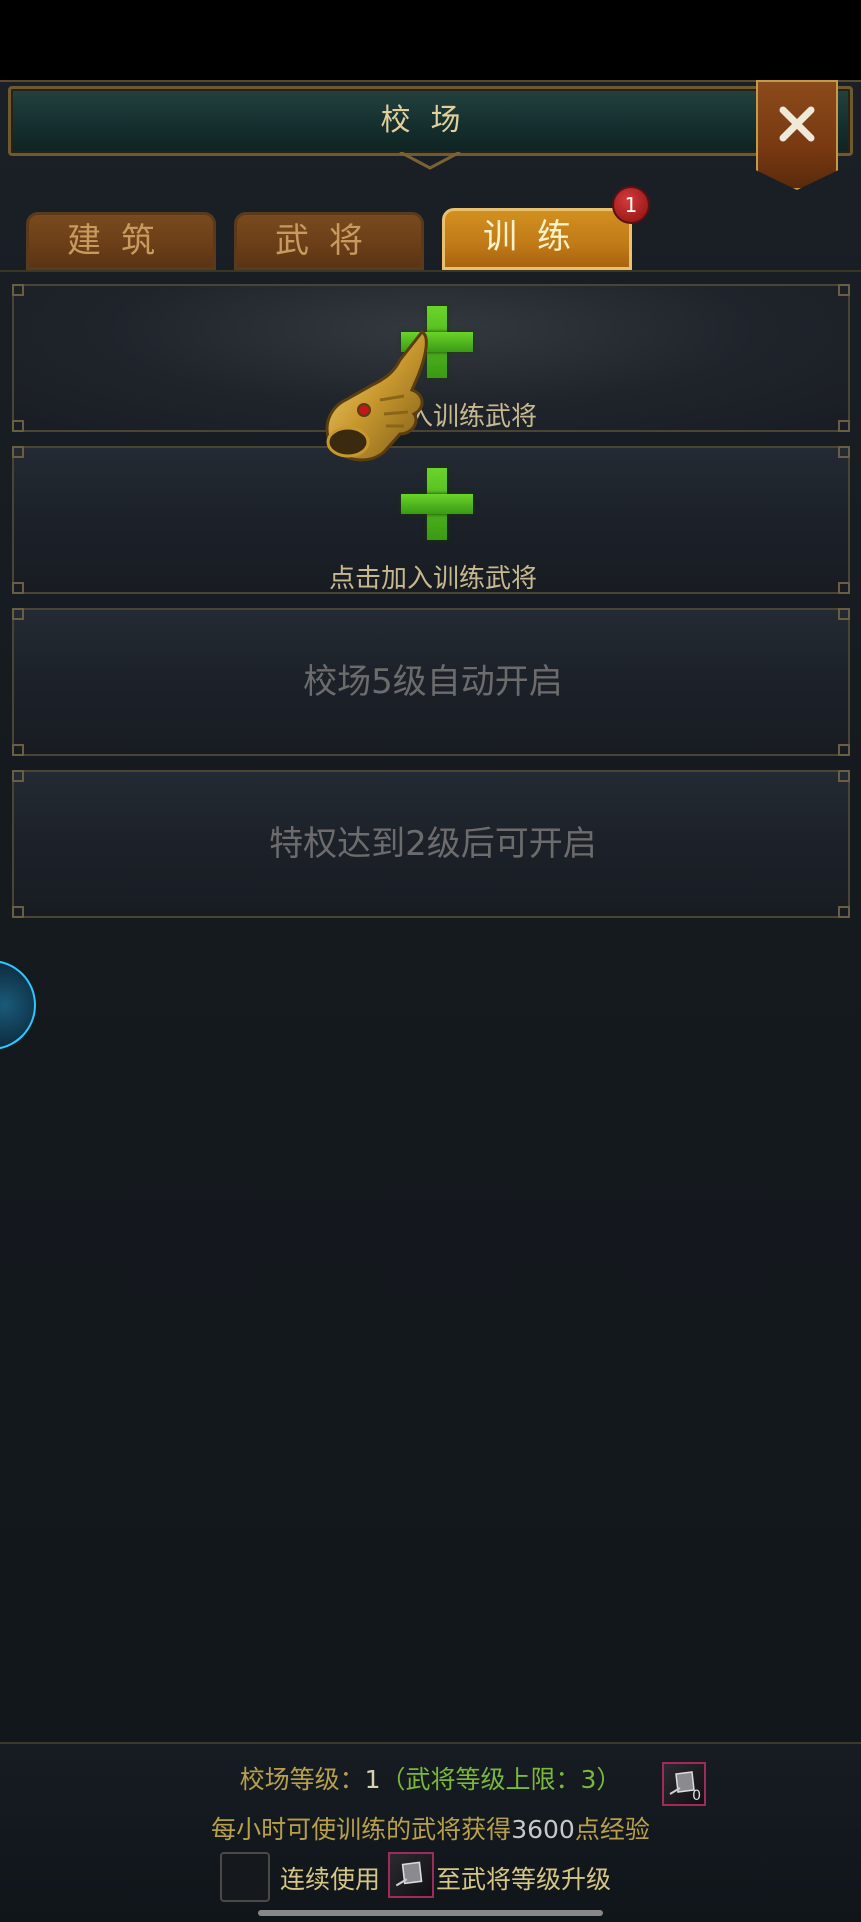 The image size is (861, 1922). I want to click on tab-generals: 武将, so click(329, 241).